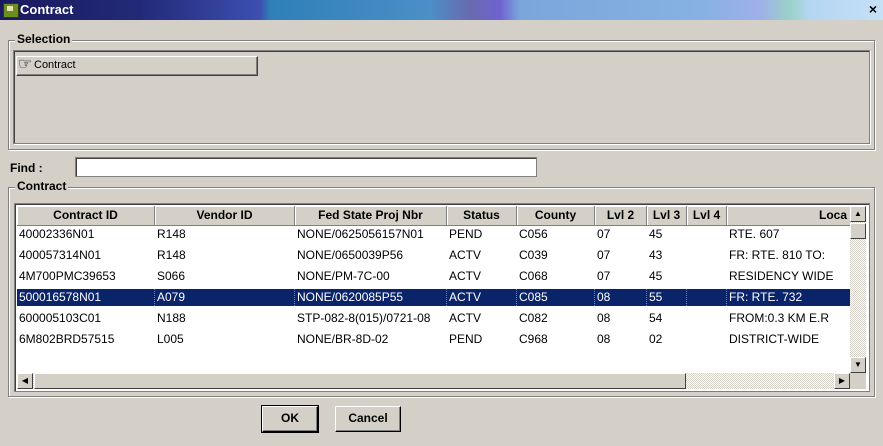 The width and height of the screenshot is (883, 446). I want to click on table-cell: STP-082-8(015)/0721-08, so click(364, 318).